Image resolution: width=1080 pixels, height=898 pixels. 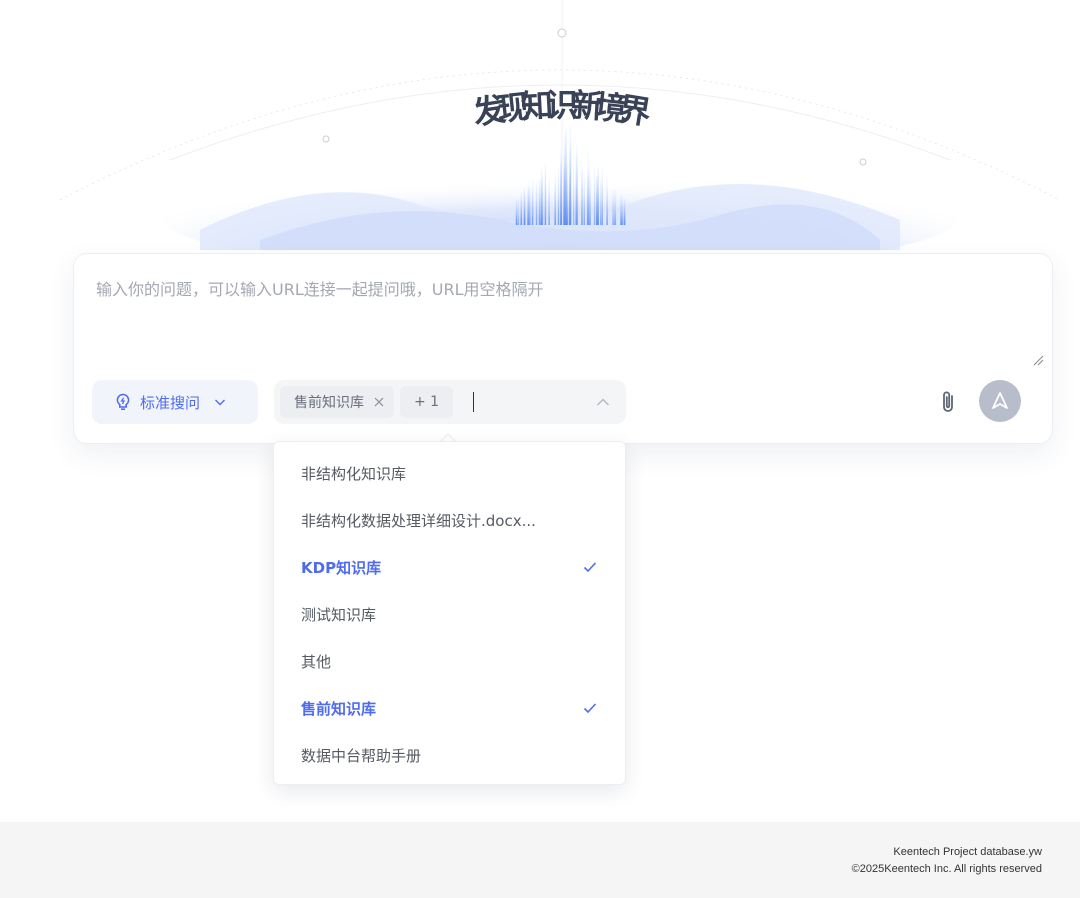 I want to click on paperclip-icon, so click(x=948, y=402).